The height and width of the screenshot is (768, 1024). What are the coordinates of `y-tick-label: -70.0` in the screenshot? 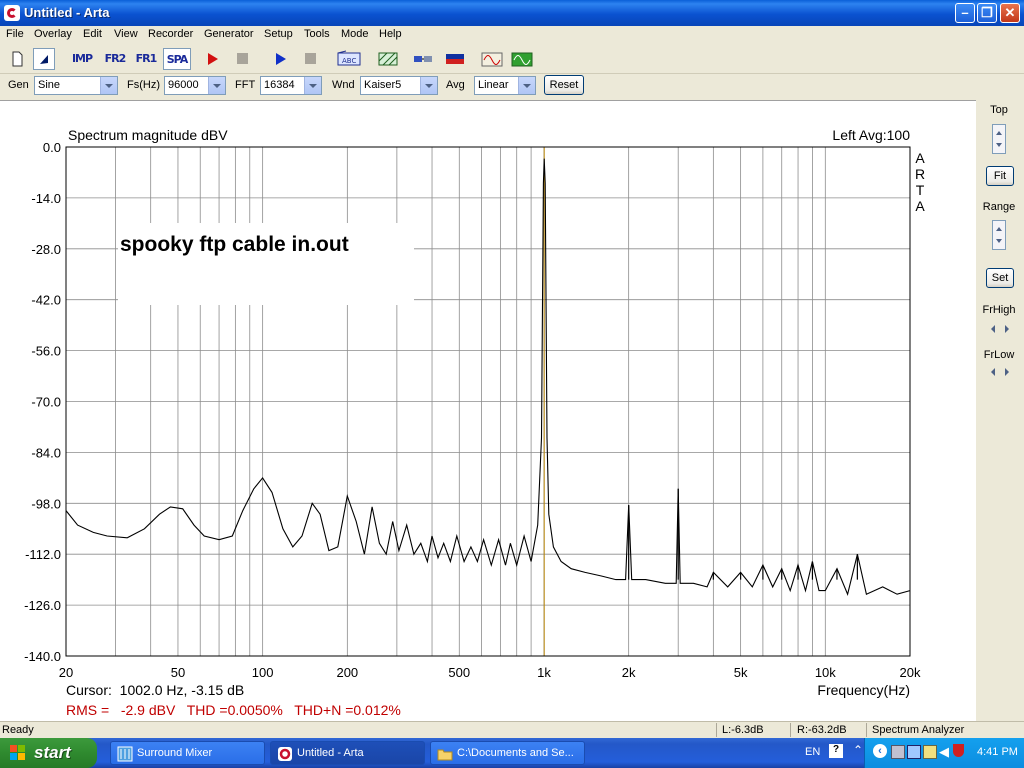 It's located at (46, 402).